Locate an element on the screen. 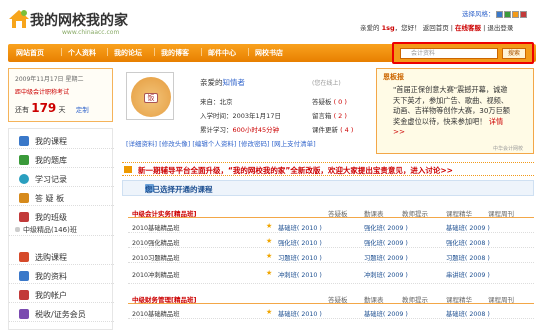  profile-study-time: 累计学习：600小时45分钟 is located at coordinates (239, 129).